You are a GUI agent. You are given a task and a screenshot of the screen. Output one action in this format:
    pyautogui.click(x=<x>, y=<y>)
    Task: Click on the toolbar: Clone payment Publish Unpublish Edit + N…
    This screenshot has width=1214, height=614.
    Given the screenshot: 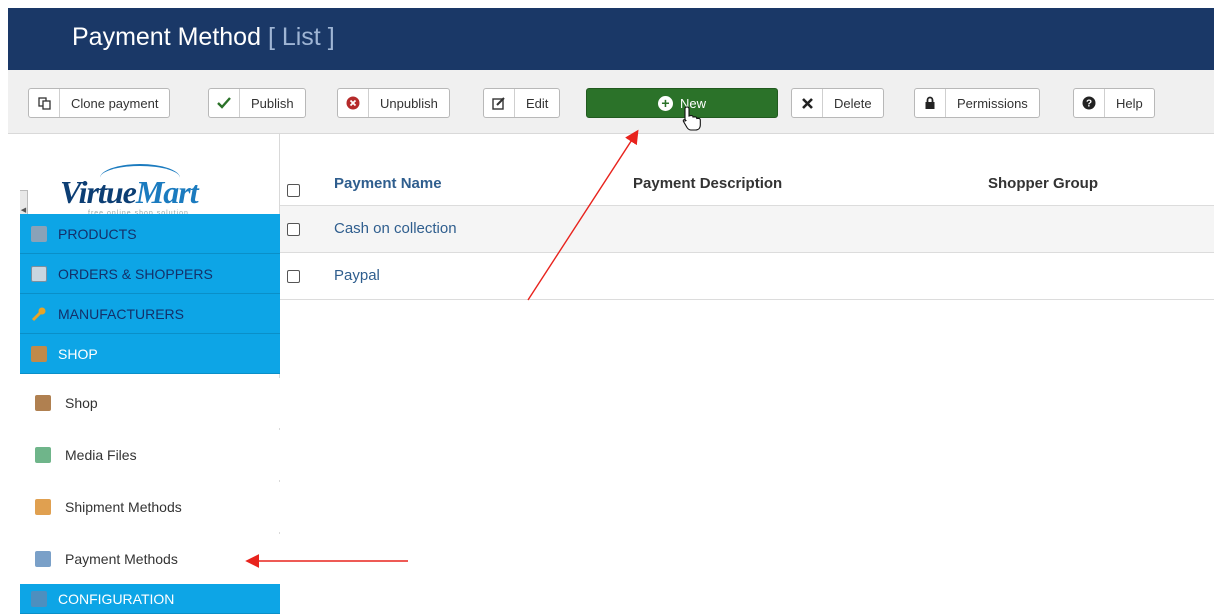 What is the action you would take?
    pyautogui.click(x=611, y=102)
    